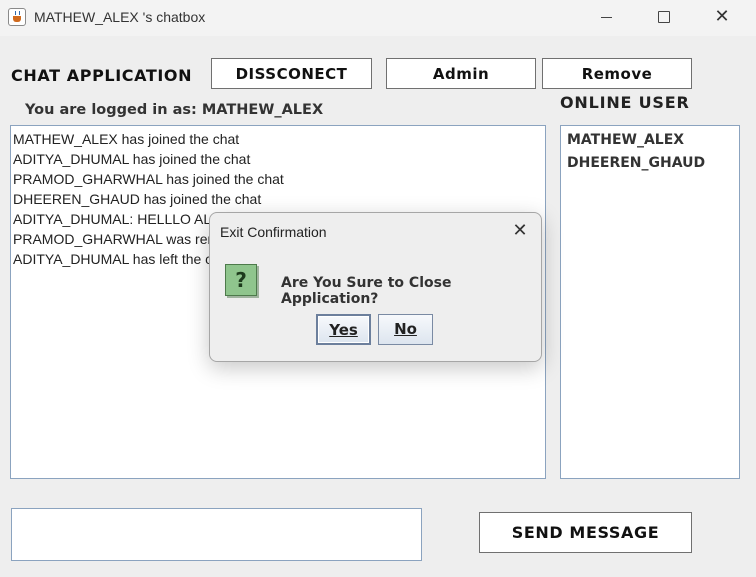  Describe the element at coordinates (617, 73) in the screenshot. I see `remove-button: Remove` at that location.